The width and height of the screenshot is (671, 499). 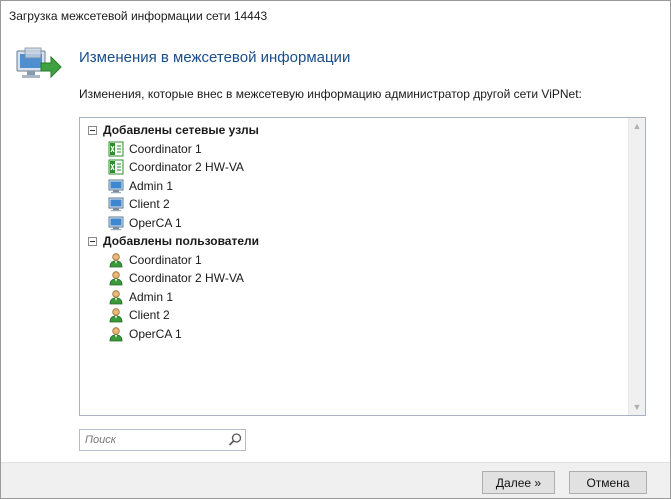 I want to click on next-button: Далее », so click(x=518, y=482).